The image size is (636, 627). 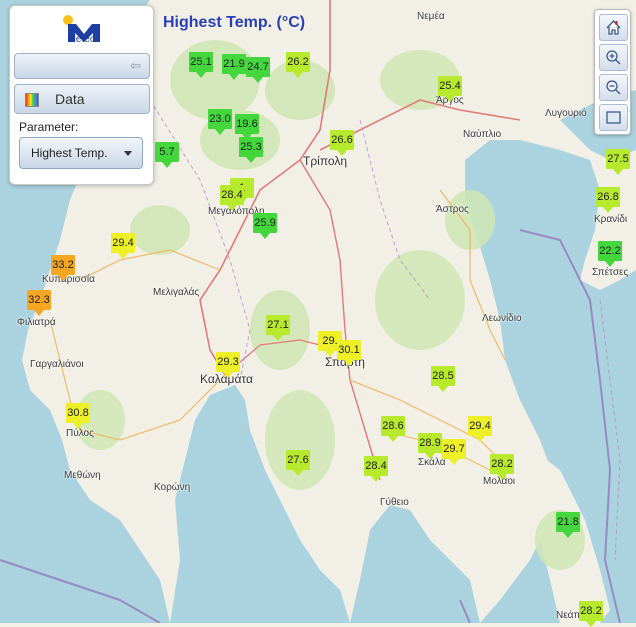 I want to click on place-label: Λεωνίδιο, so click(x=502, y=318).